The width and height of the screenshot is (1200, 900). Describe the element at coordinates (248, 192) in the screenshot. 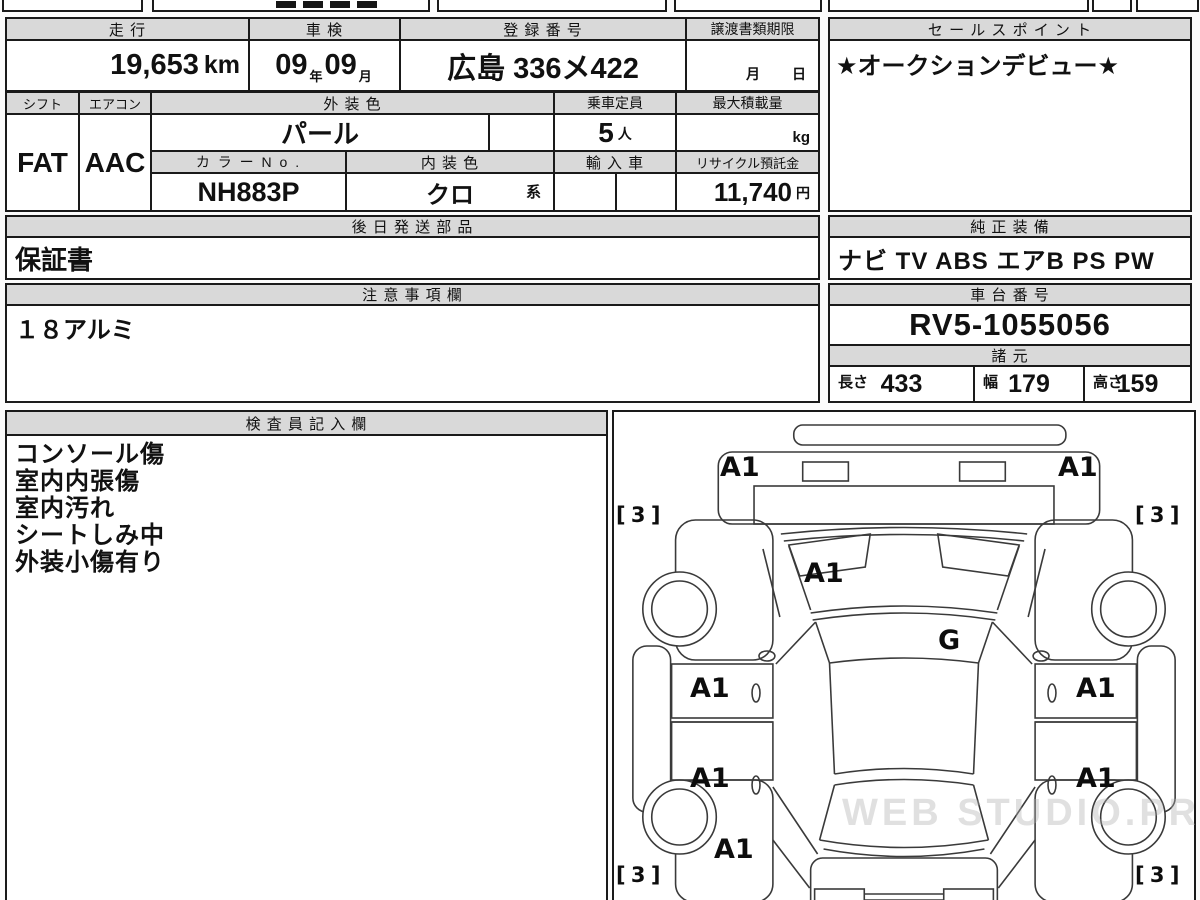

I see `color-no-value-cell: NH883P` at that location.